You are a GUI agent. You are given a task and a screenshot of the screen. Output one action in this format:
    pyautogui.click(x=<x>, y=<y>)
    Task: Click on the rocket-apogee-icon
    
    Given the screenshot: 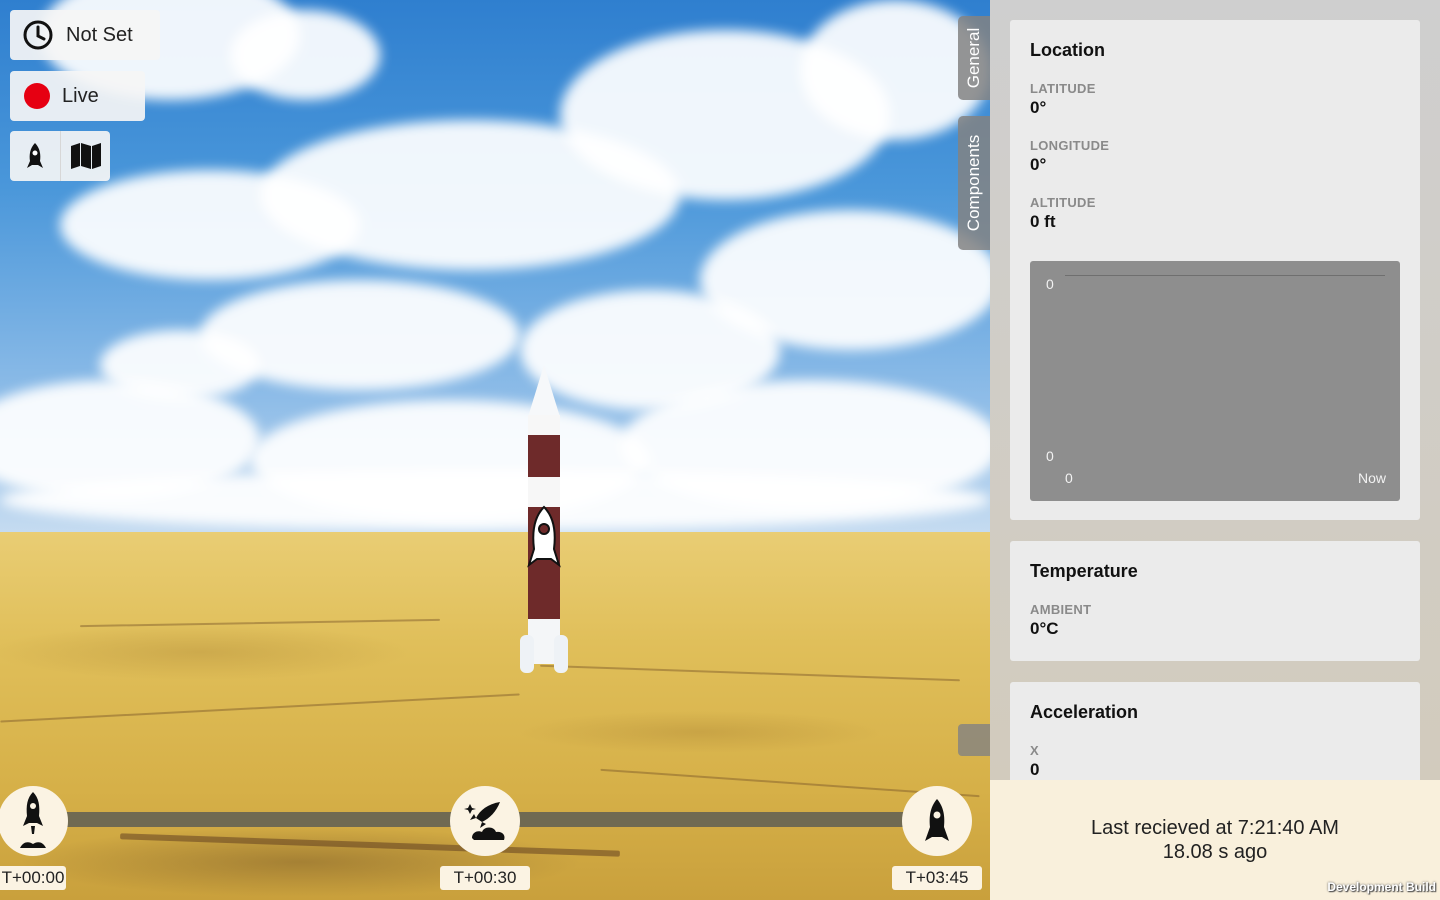 What is the action you would take?
    pyautogui.click(x=484, y=821)
    